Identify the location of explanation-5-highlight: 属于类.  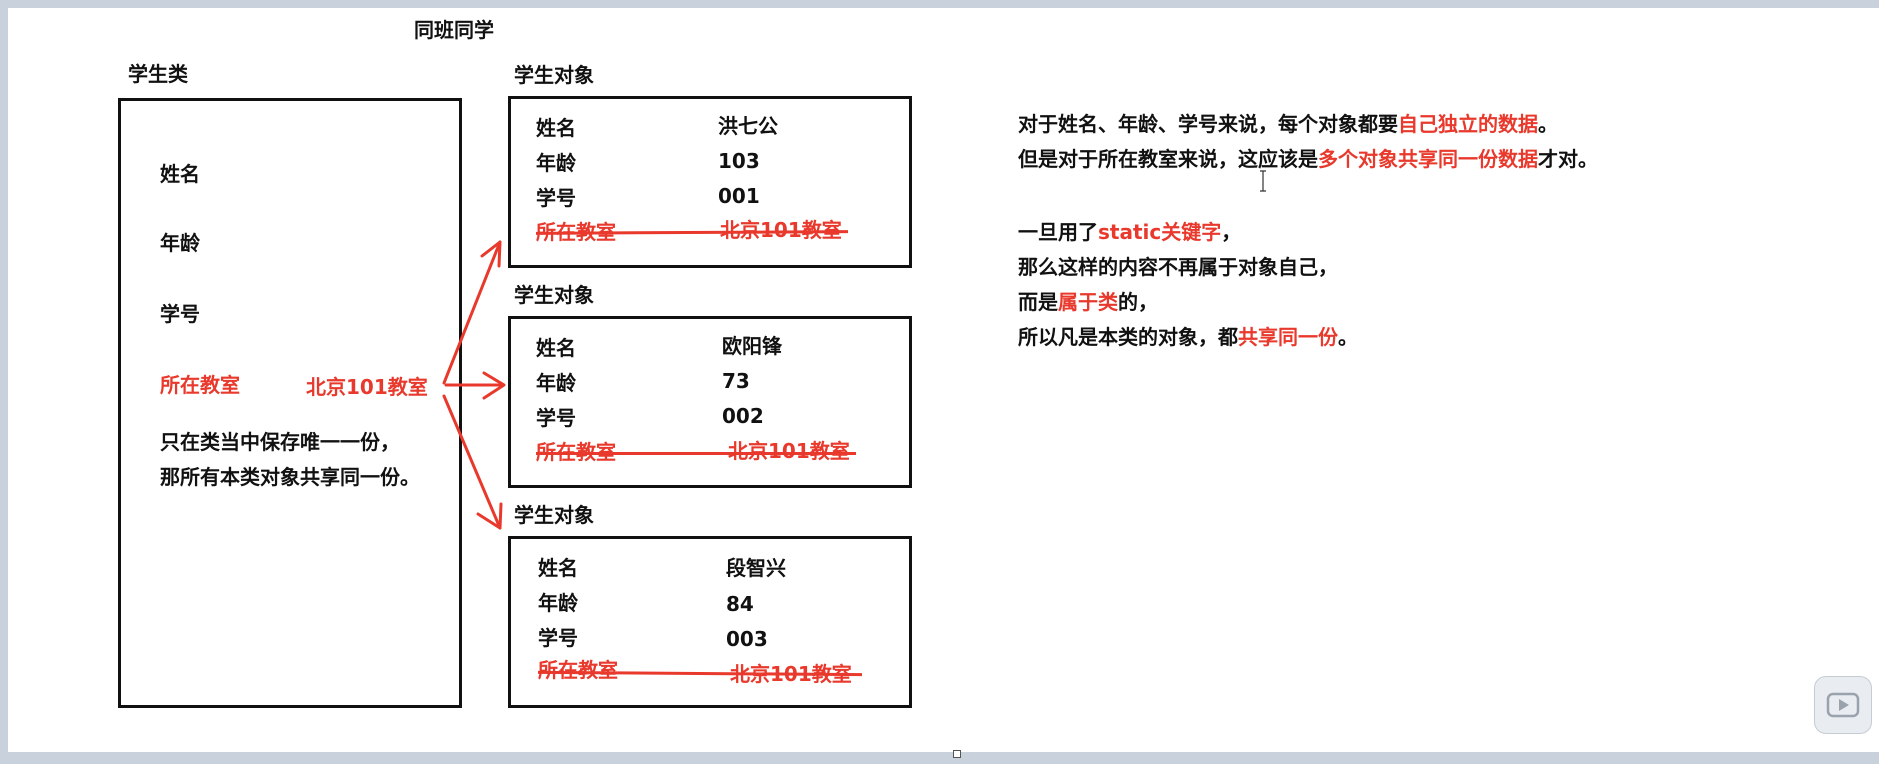
(1088, 302).